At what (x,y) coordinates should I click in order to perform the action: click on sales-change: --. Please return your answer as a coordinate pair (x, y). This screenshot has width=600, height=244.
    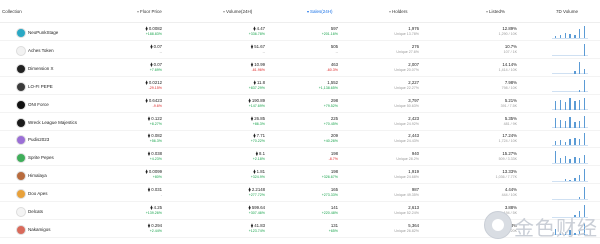
    Looking at the image, I should click on (336, 51).